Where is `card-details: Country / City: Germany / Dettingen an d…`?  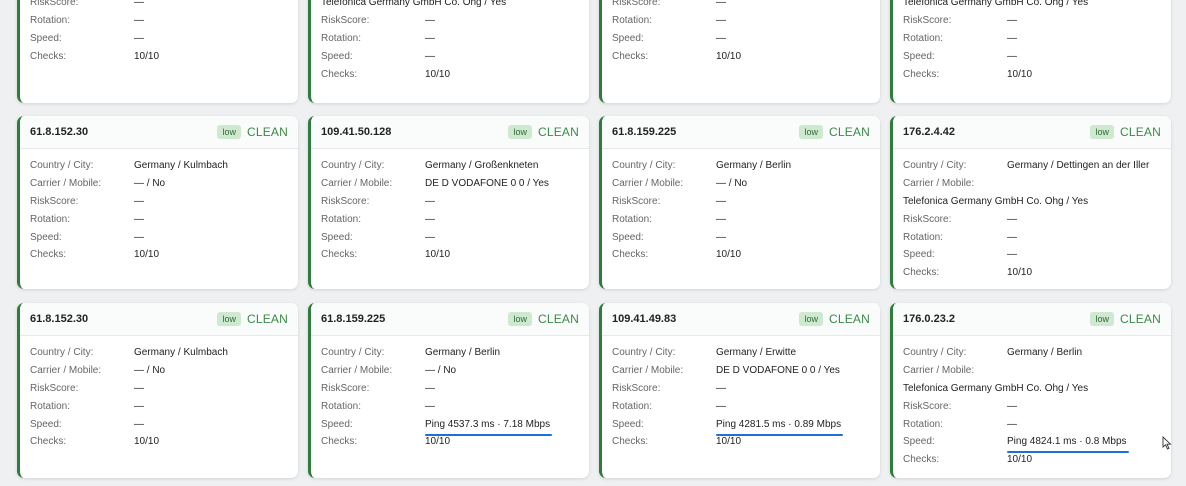
card-details: Country / City: Germany / Dettingen an d… is located at coordinates (1032, 215).